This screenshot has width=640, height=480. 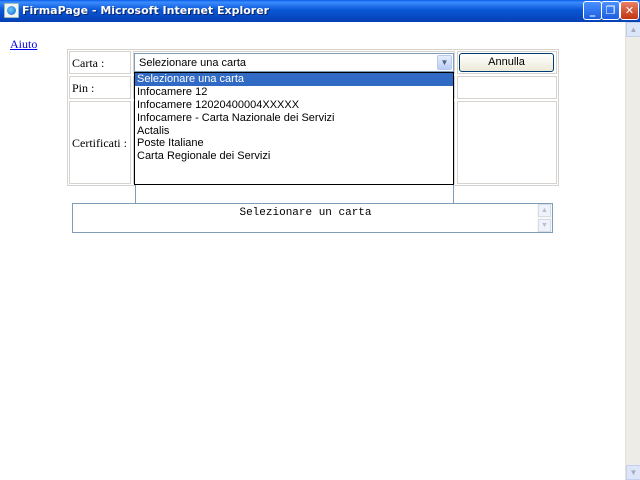 What do you see at coordinates (294, 131) in the screenshot?
I see `dropdown-option: Actalis` at bounding box center [294, 131].